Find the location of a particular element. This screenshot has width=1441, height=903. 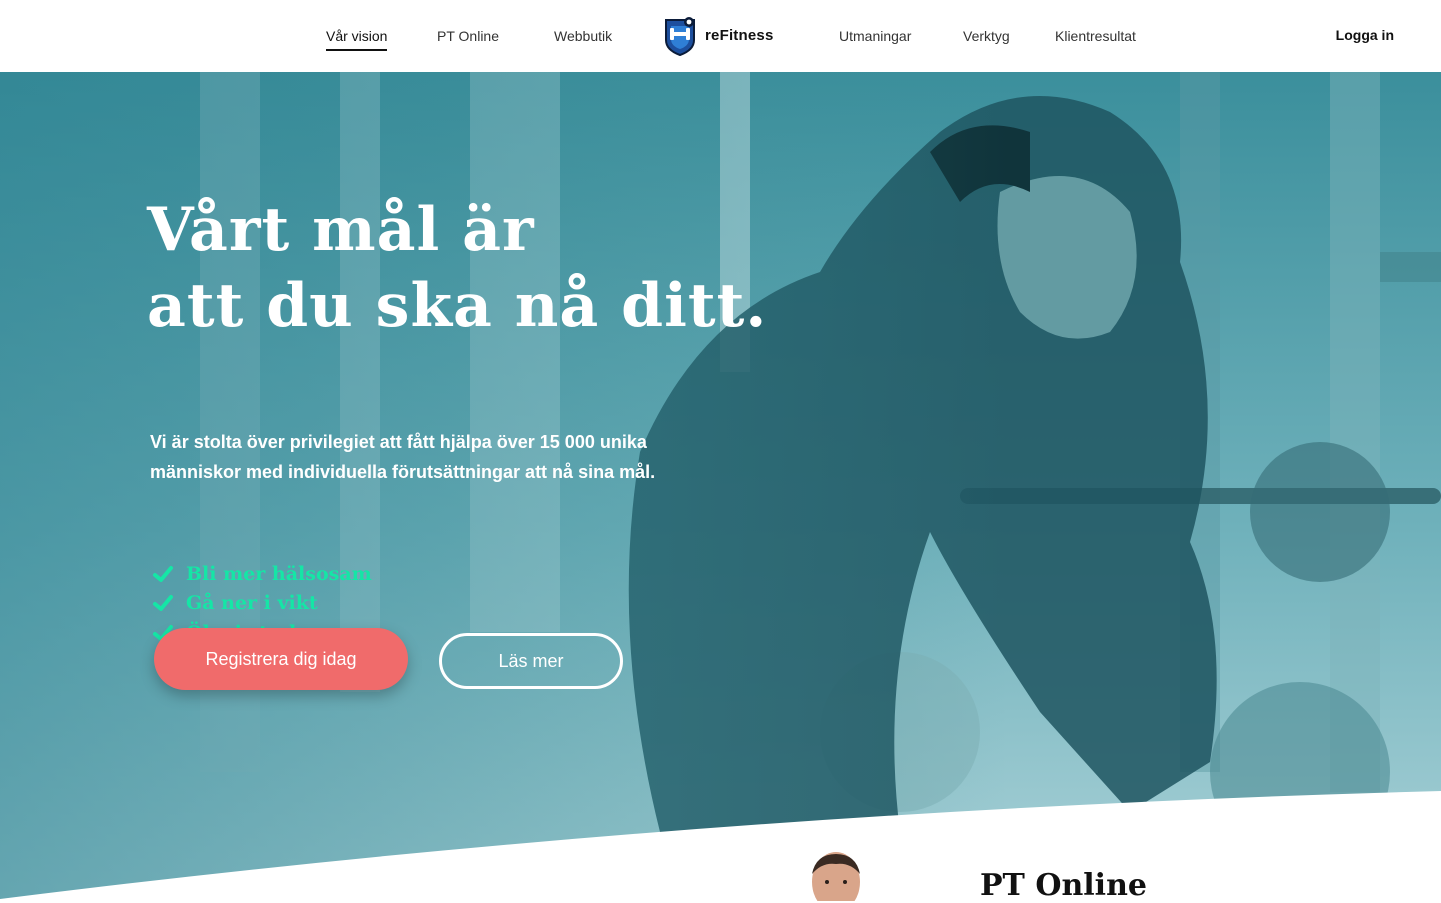

register-button: Registrera dig idag is located at coordinates (281, 659).